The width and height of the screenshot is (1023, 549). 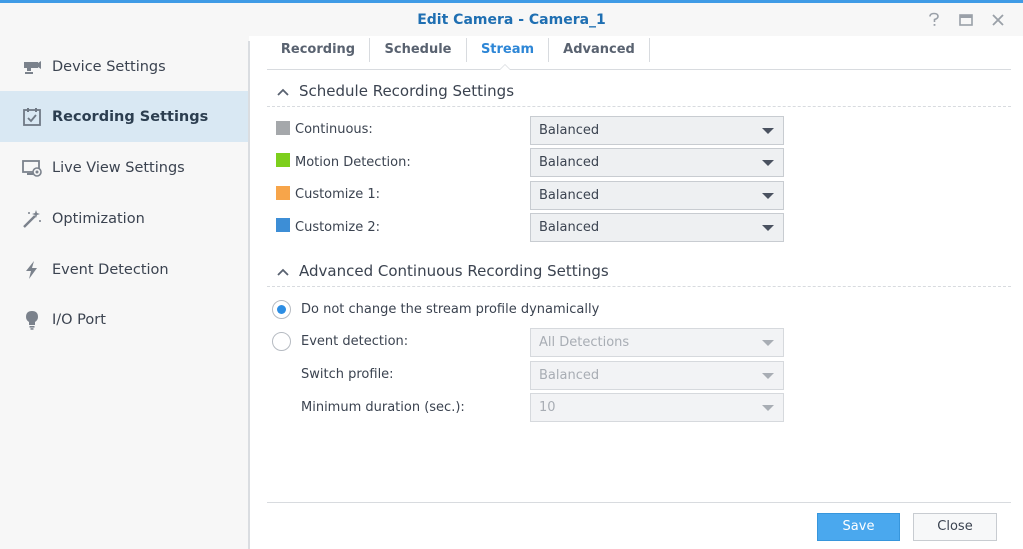 I want to click on sidebar-item-optimization: Optimization, so click(x=124, y=218).